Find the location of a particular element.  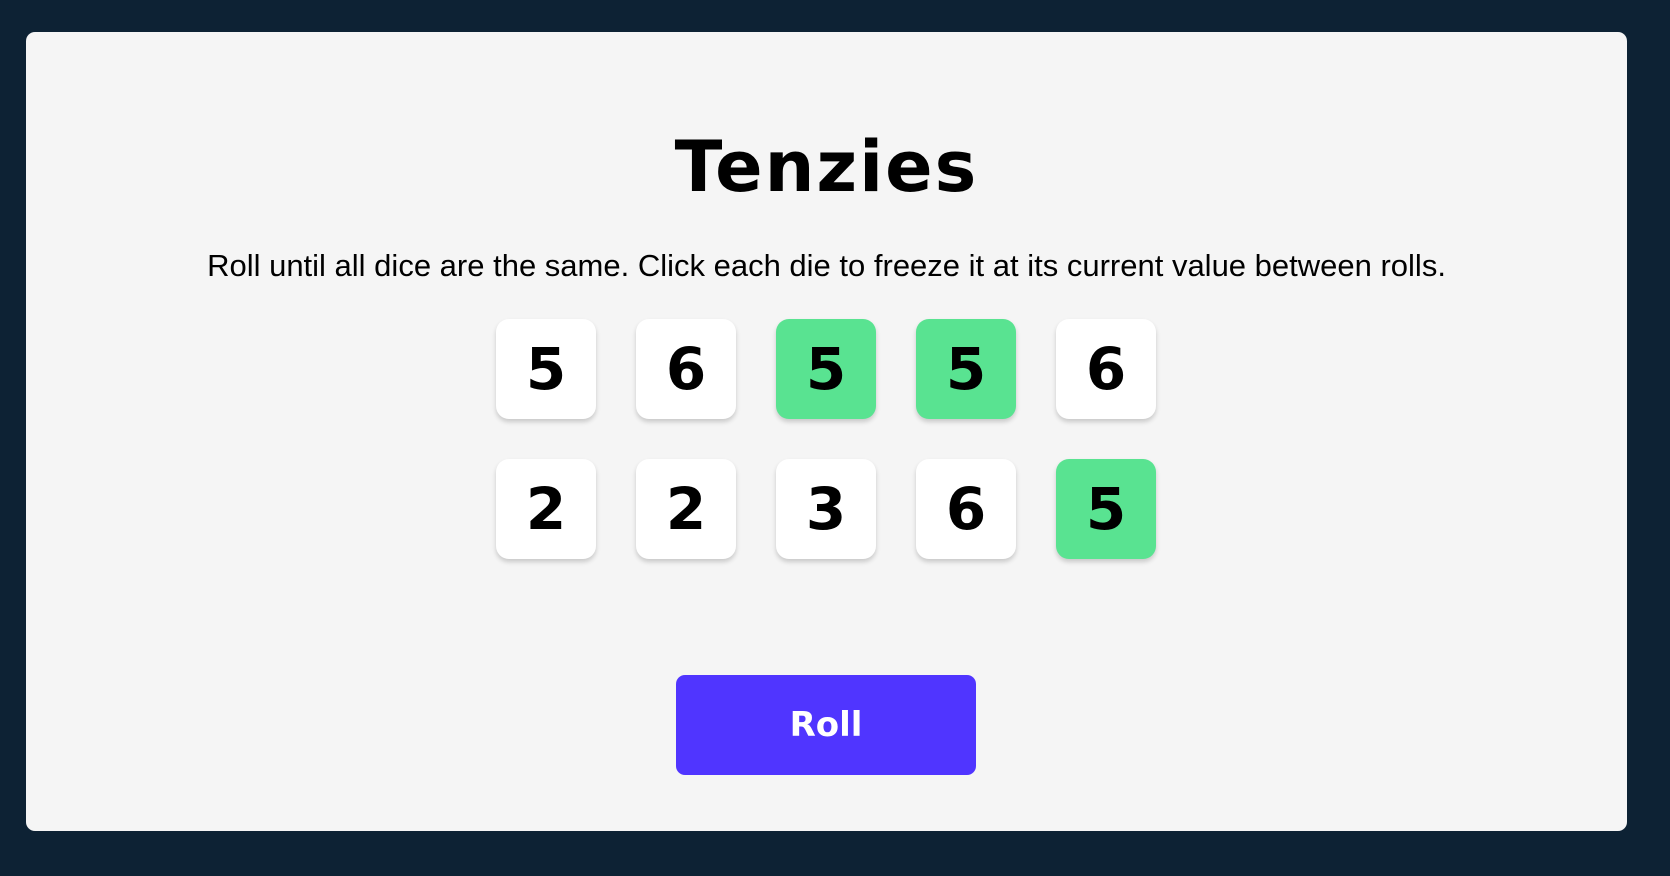

roll-button: Roll is located at coordinates (826, 725).